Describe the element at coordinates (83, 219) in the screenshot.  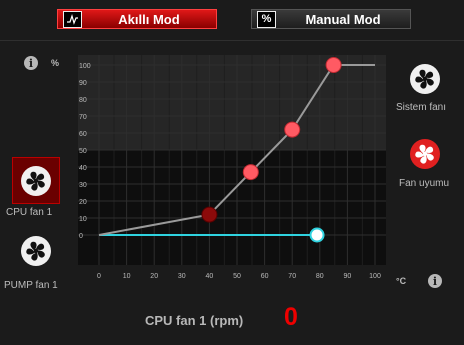
I see `y-tick-label: 10` at that location.